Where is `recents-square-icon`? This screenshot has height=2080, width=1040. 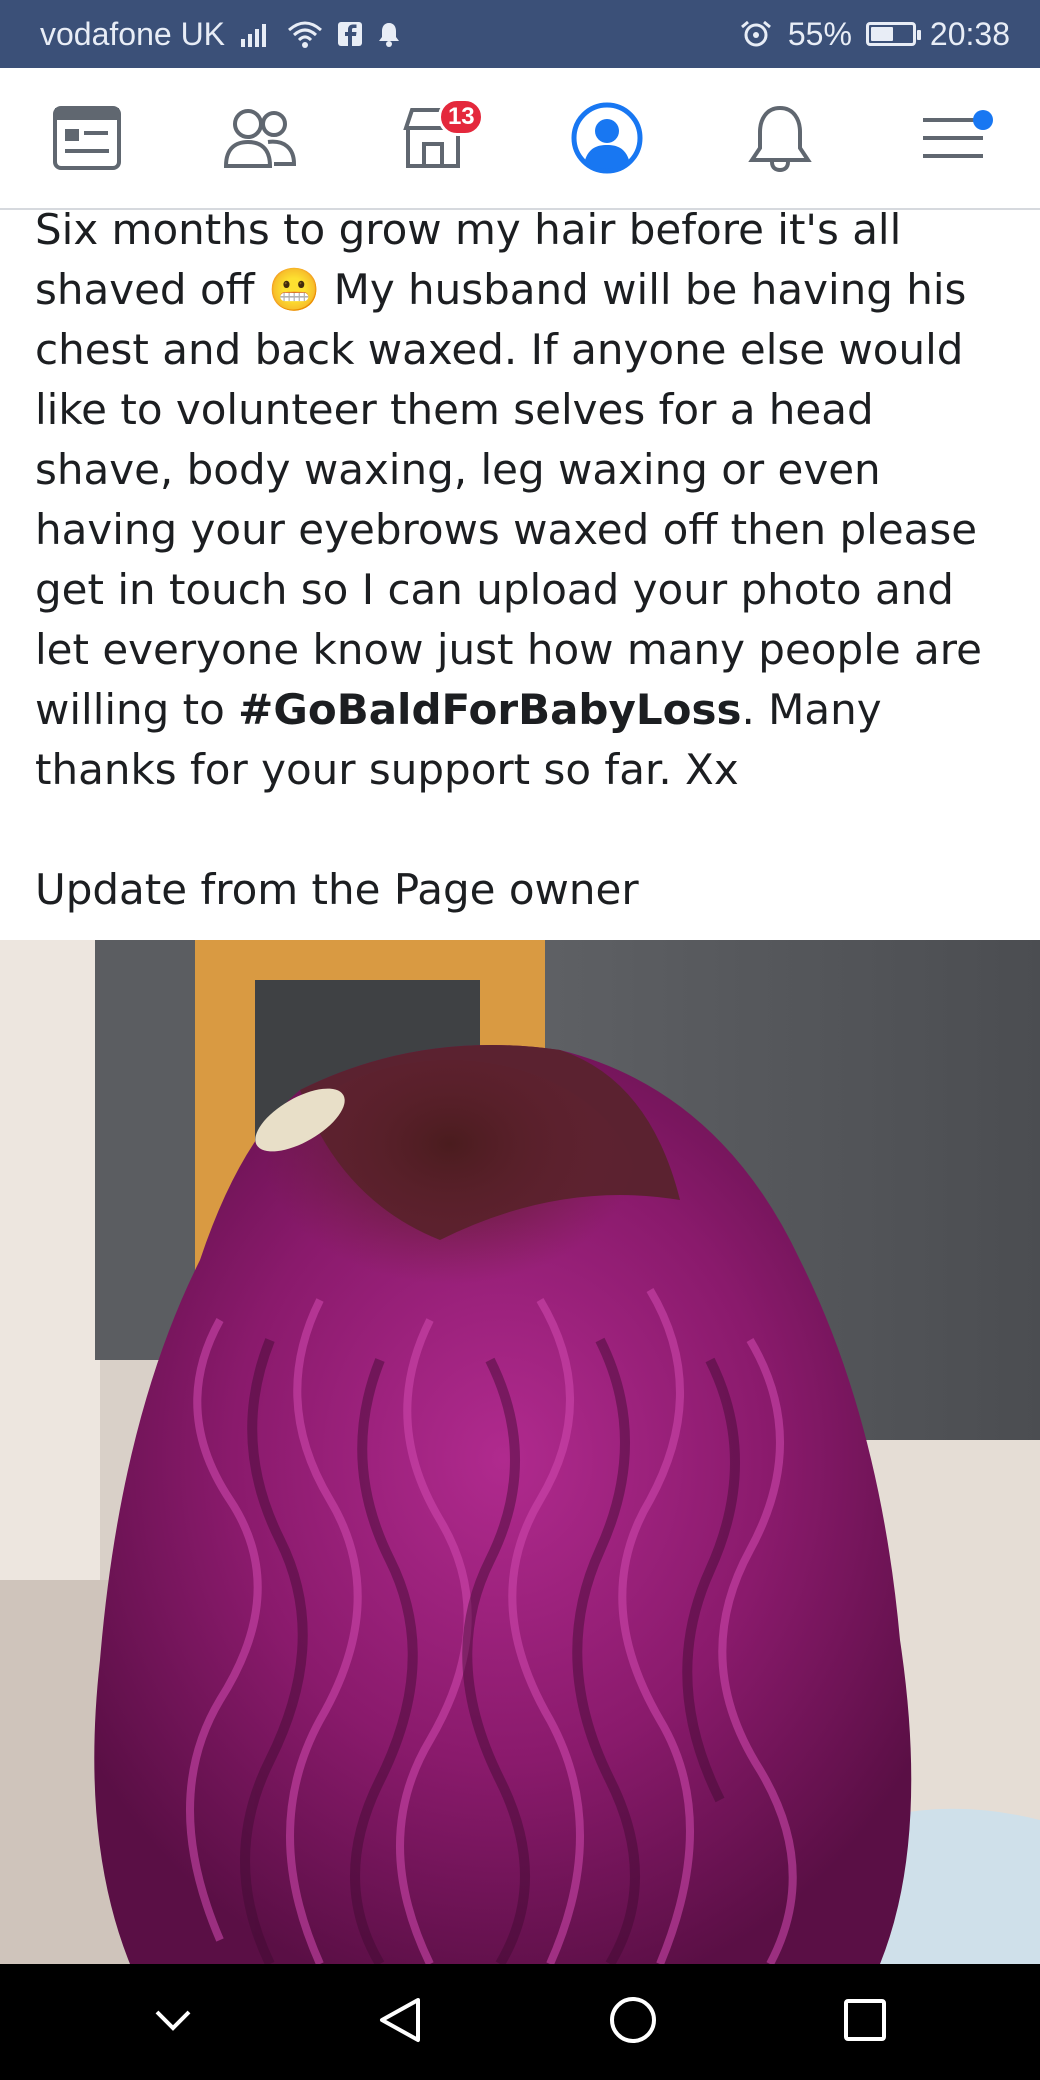 recents-square-icon is located at coordinates (865, 2019).